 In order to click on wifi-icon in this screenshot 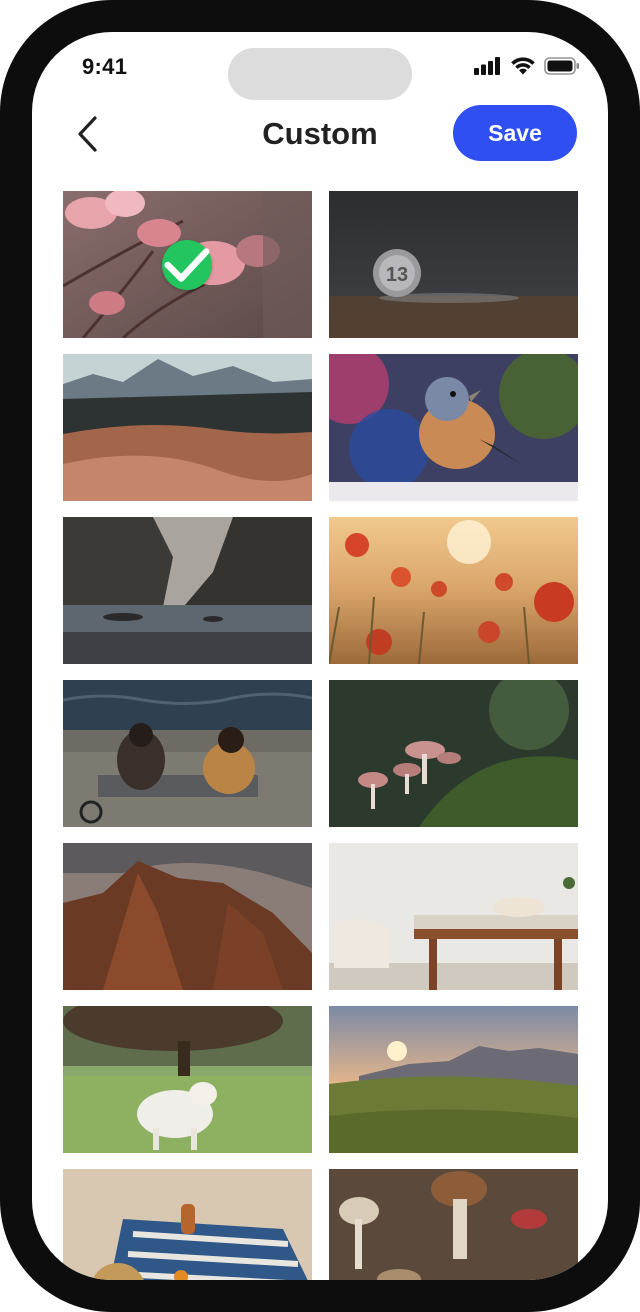, I will do `click(523, 66)`.